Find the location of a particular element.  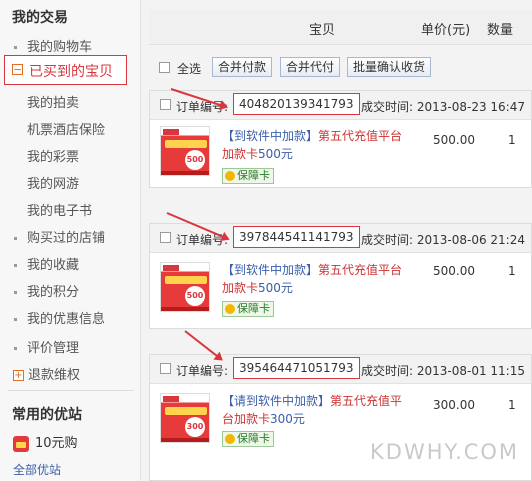

header-price: 单价(元) is located at coordinates (446, 30).